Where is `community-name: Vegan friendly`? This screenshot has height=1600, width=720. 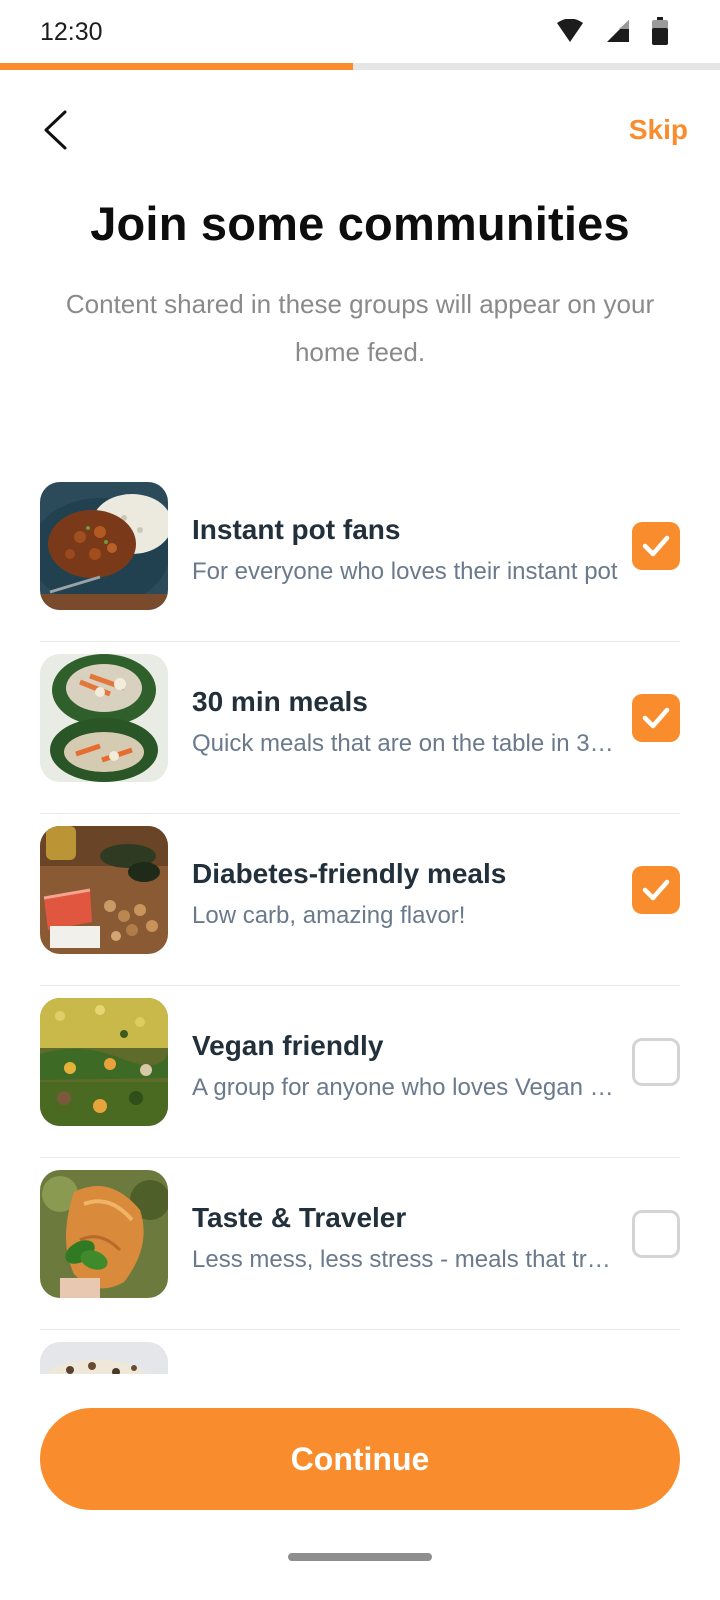 community-name: Vegan friendly is located at coordinates (288, 1045).